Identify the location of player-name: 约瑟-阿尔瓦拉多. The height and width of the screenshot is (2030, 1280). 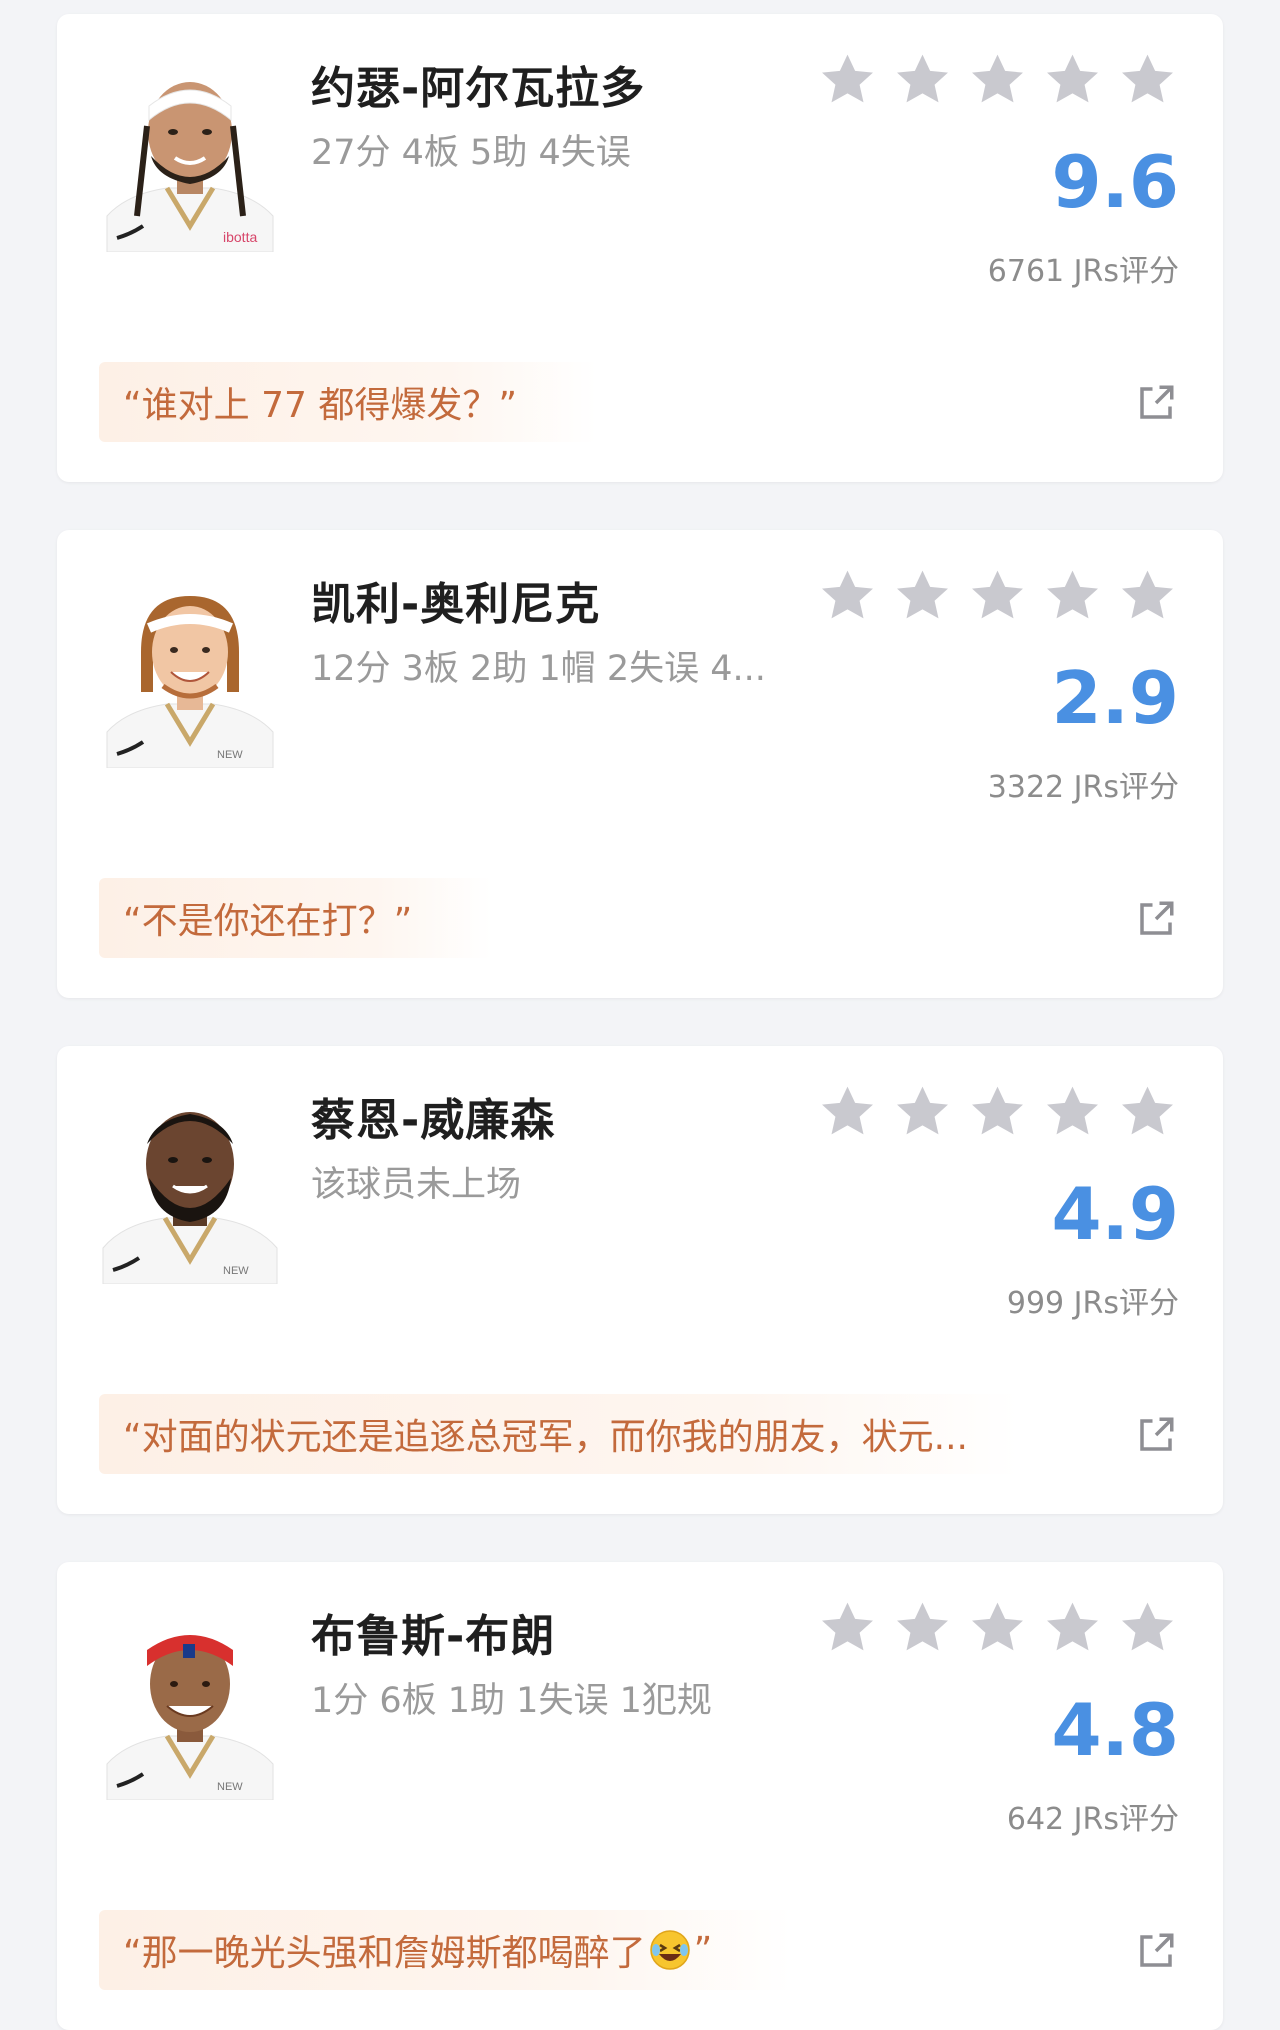
(478, 88).